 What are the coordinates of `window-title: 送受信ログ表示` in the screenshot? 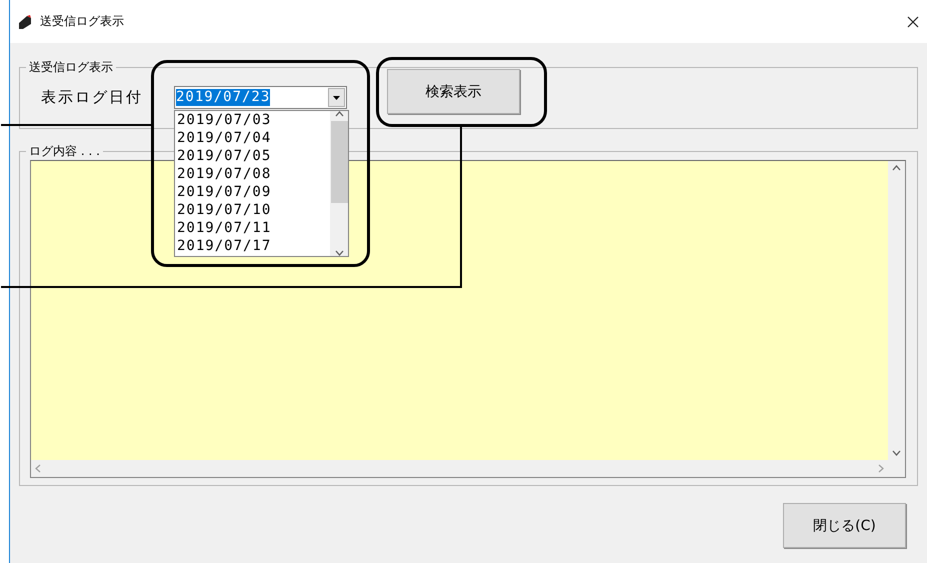 It's located at (82, 21).